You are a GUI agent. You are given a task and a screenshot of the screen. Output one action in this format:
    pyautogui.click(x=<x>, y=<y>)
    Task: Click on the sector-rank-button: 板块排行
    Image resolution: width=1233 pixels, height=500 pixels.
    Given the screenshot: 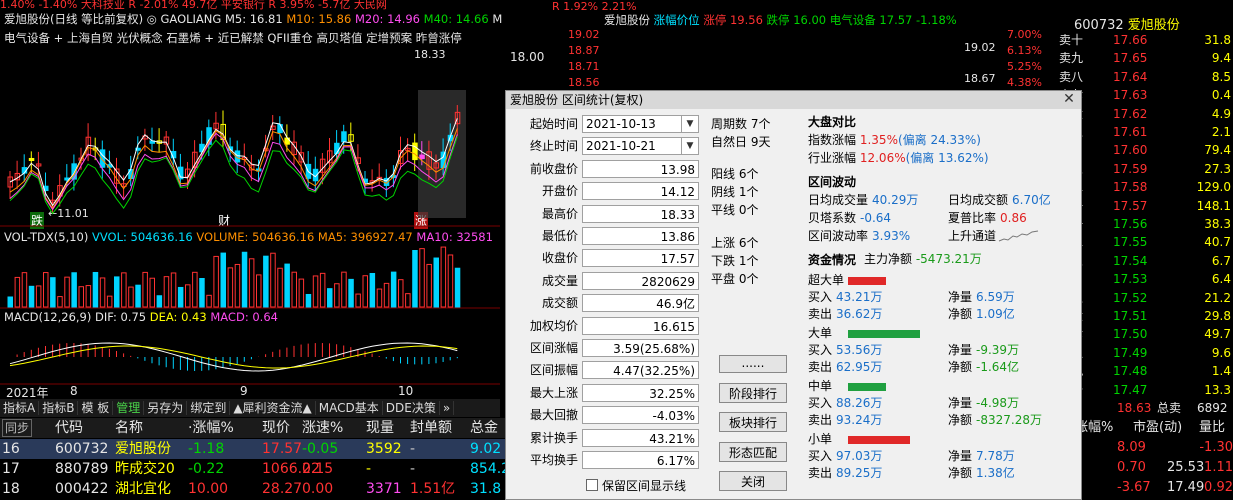 What is the action you would take?
    pyautogui.click(x=753, y=422)
    